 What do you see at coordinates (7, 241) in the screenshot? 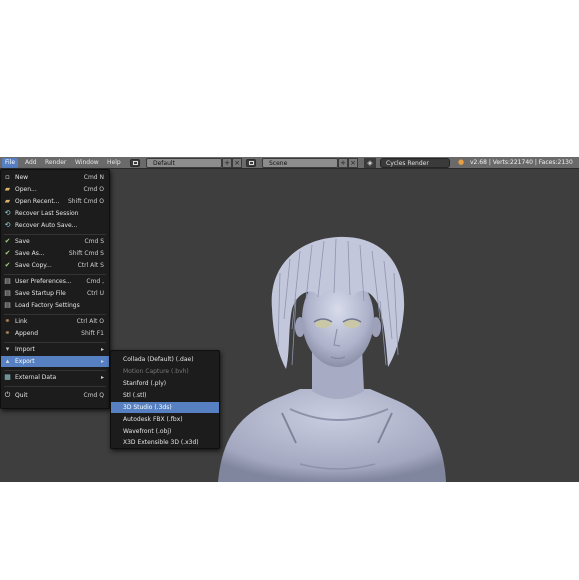
I see `save-check-icon: ✔` at bounding box center [7, 241].